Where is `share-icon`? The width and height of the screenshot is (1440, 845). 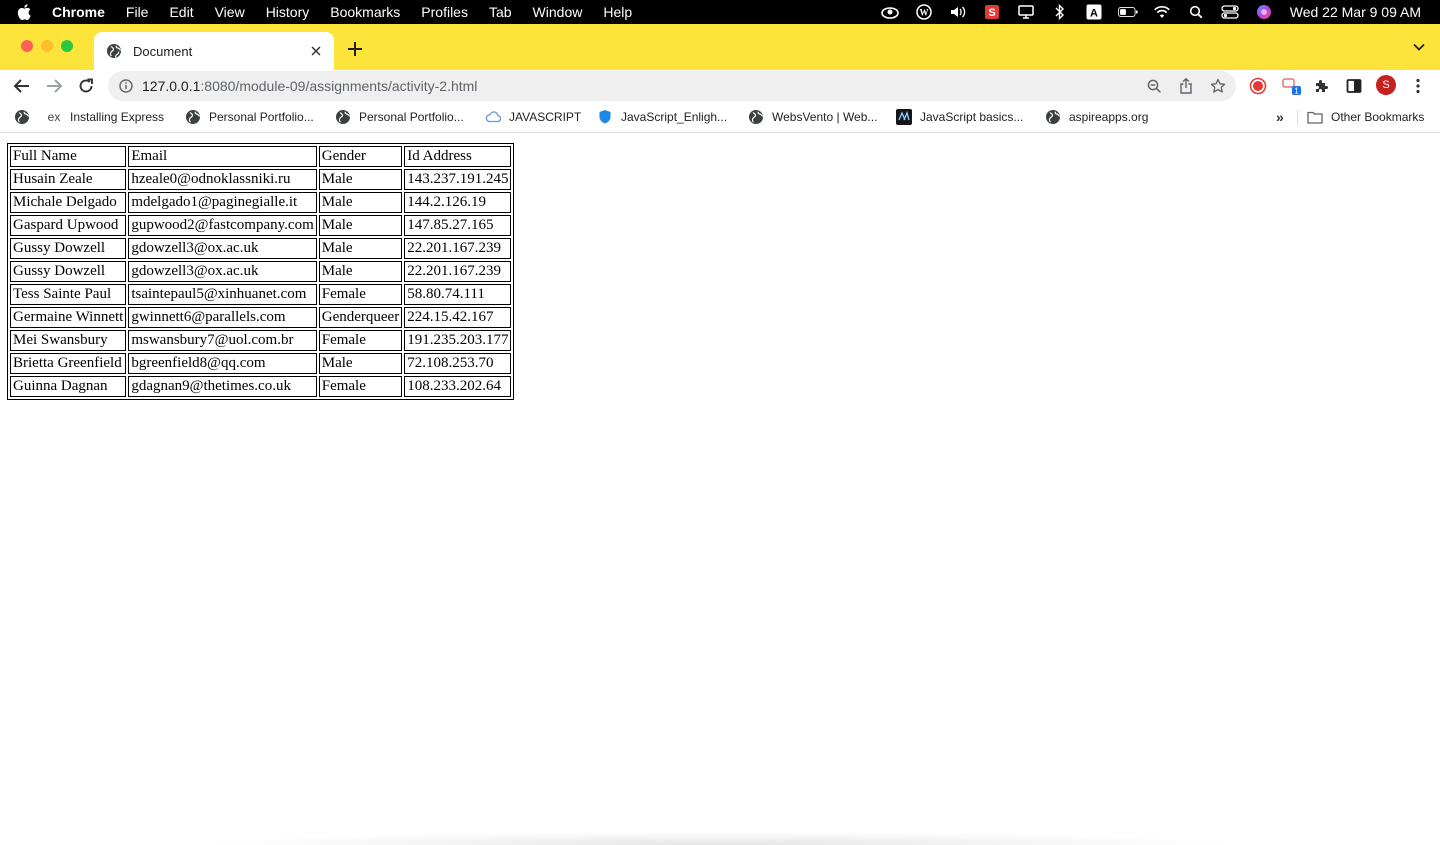
share-icon is located at coordinates (1186, 86).